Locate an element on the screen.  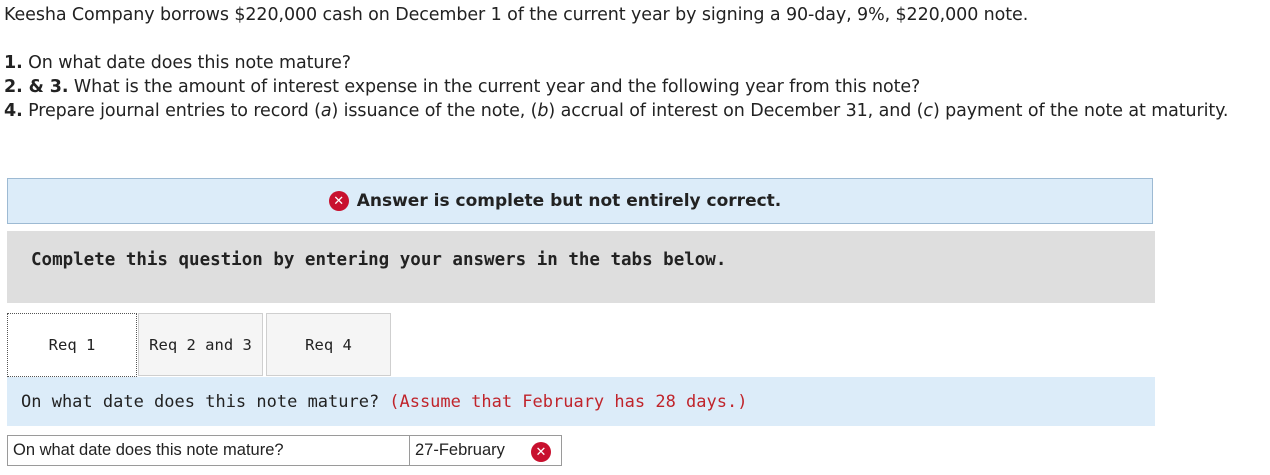
question-4-text-part4: ) payment of the note at maturity. is located at coordinates (1080, 111).